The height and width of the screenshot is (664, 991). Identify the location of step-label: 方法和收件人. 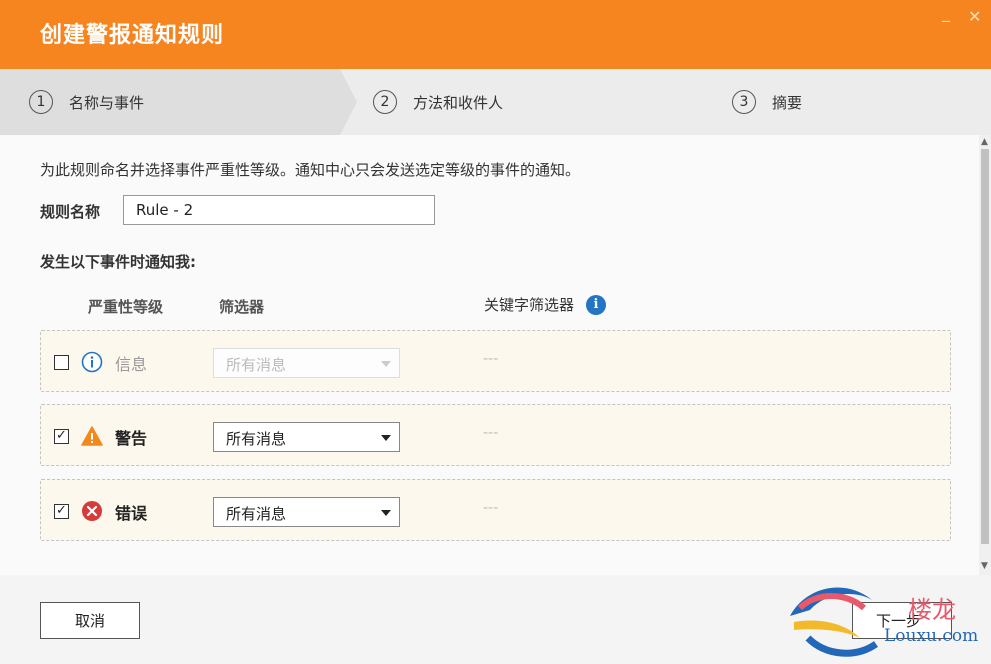
(458, 102).